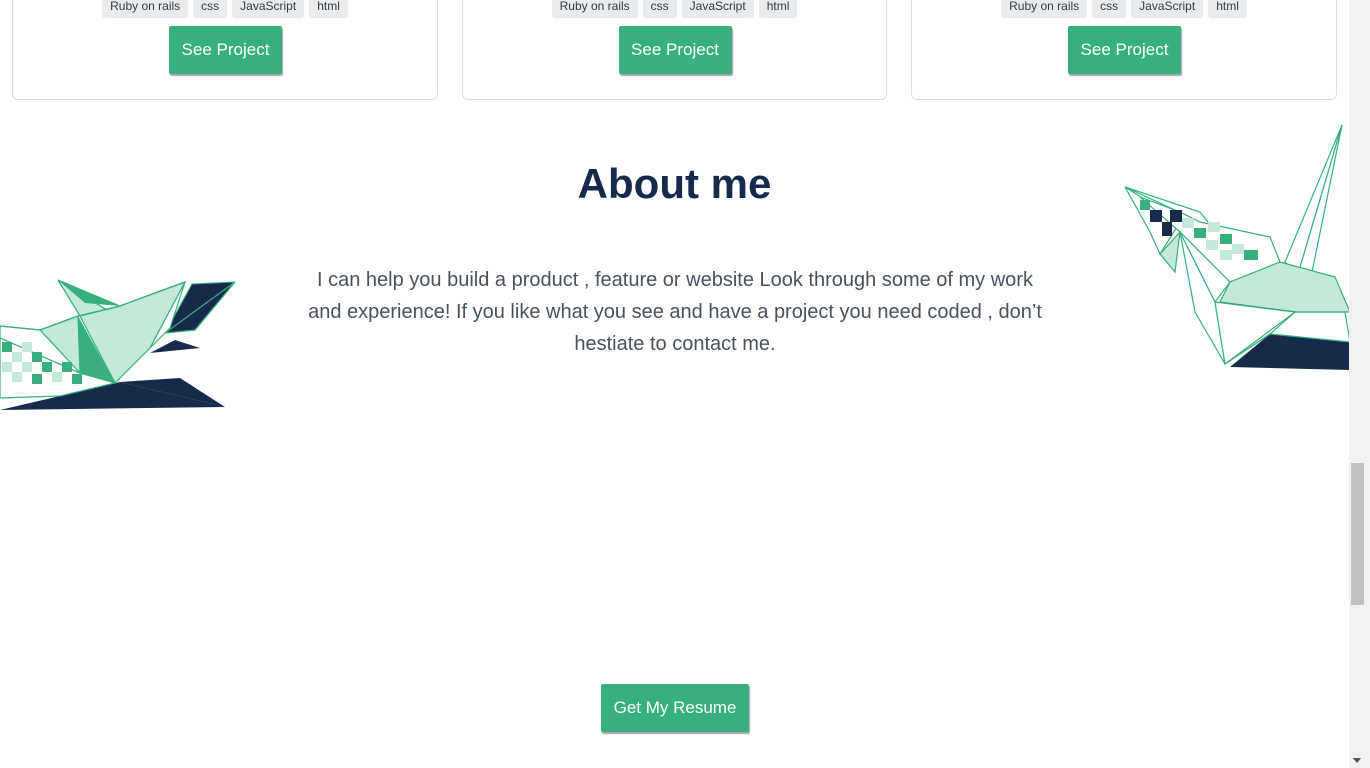 The image size is (1370, 768). Describe the element at coordinates (1357, 534) in the screenshot. I see `scrollbar-thumb` at that location.